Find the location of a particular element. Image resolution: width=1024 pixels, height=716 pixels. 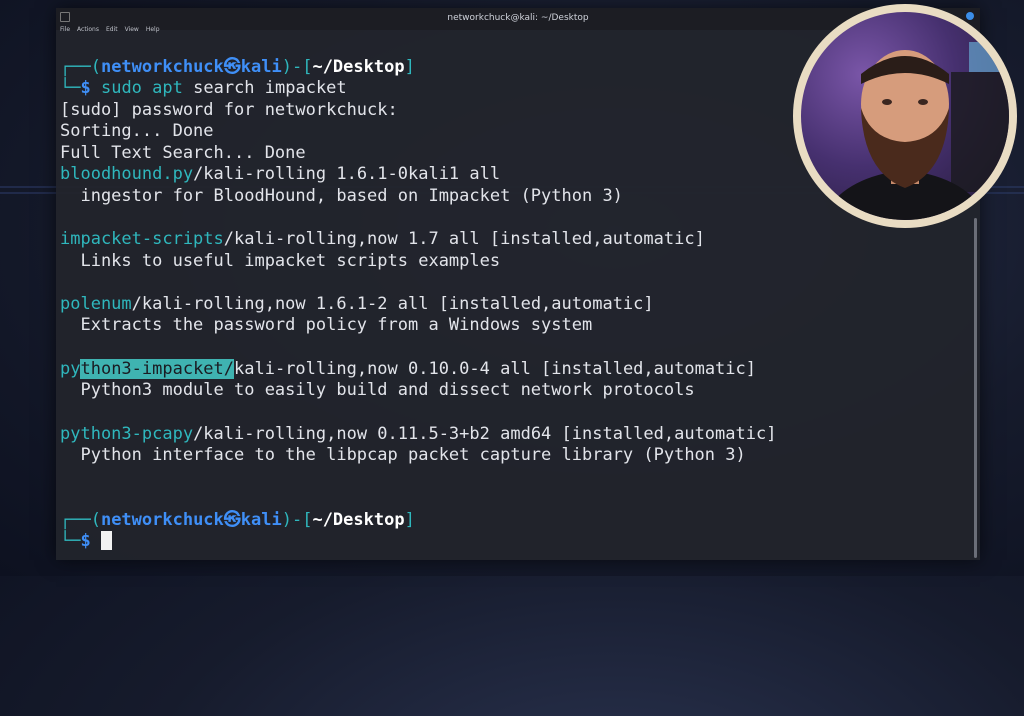

package-name: impacket-scripts is located at coordinates (142, 239).